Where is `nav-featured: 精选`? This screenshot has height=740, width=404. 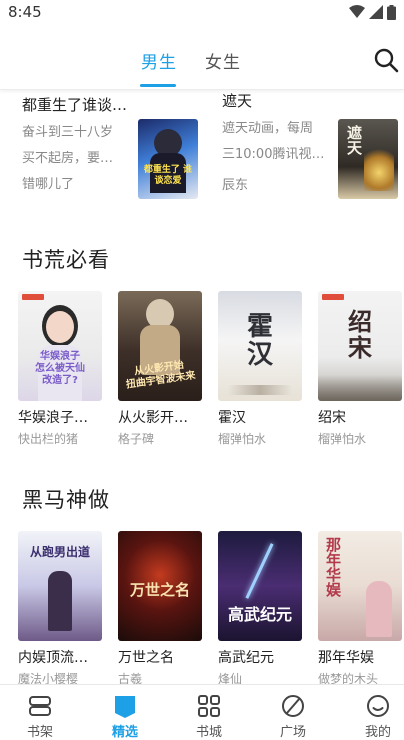
nav-featured: 精选 is located at coordinates (125, 712).